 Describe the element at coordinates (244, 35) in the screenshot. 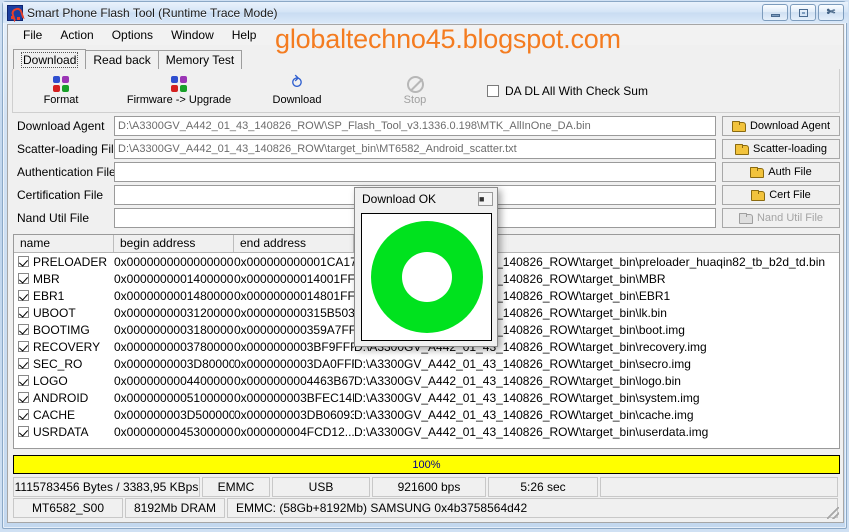

I see `menu-item-help: Help` at that location.